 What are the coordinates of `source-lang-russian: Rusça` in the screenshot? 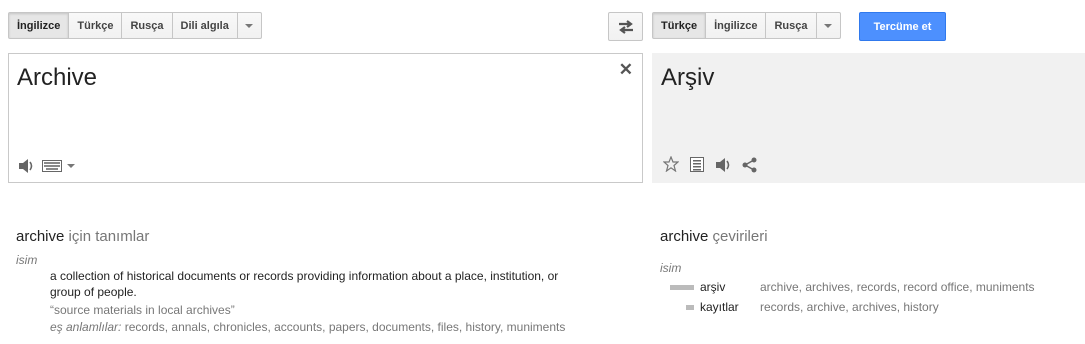 It's located at (147, 25).